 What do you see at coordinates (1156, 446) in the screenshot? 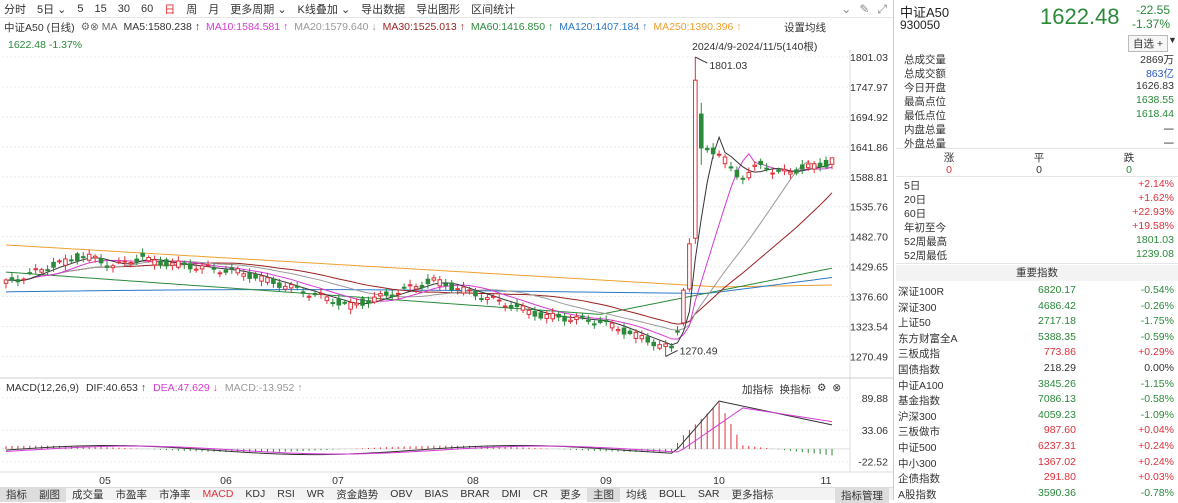
I see `index-row-change: +0.24%` at bounding box center [1156, 446].